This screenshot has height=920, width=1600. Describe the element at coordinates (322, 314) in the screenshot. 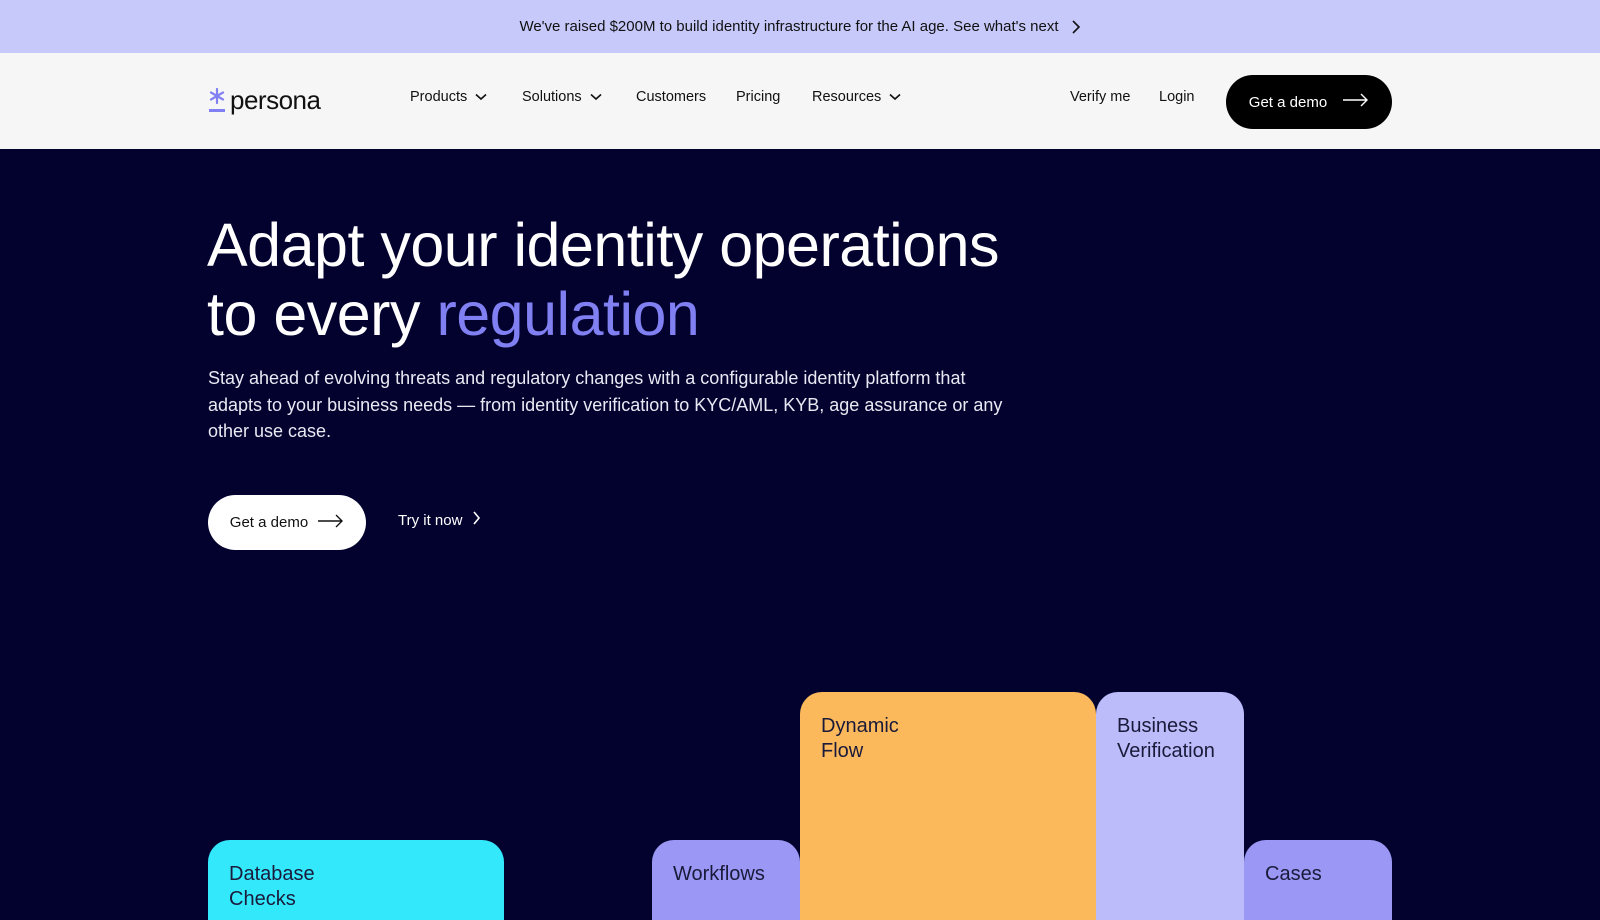

I see `hero-title-line2: to every` at that location.